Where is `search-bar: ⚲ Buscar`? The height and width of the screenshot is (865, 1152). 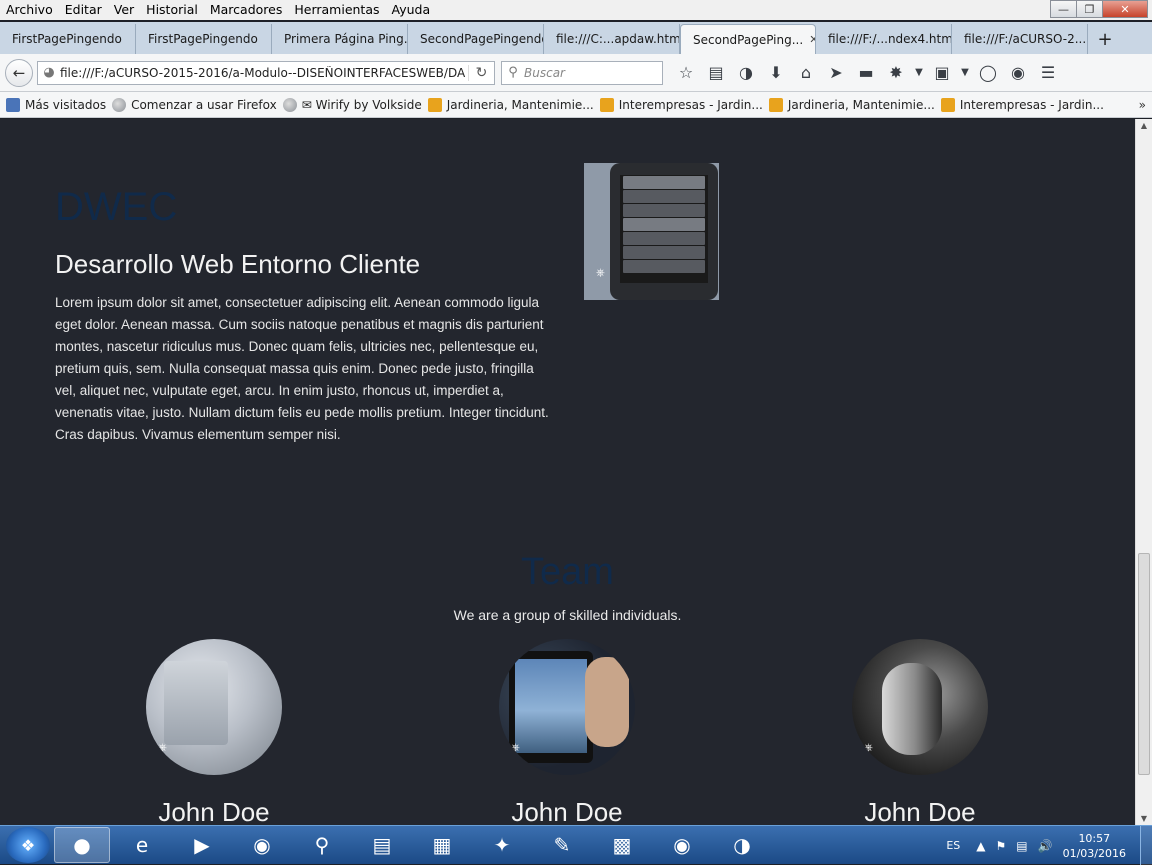
search-bar: ⚲ Buscar is located at coordinates (582, 72).